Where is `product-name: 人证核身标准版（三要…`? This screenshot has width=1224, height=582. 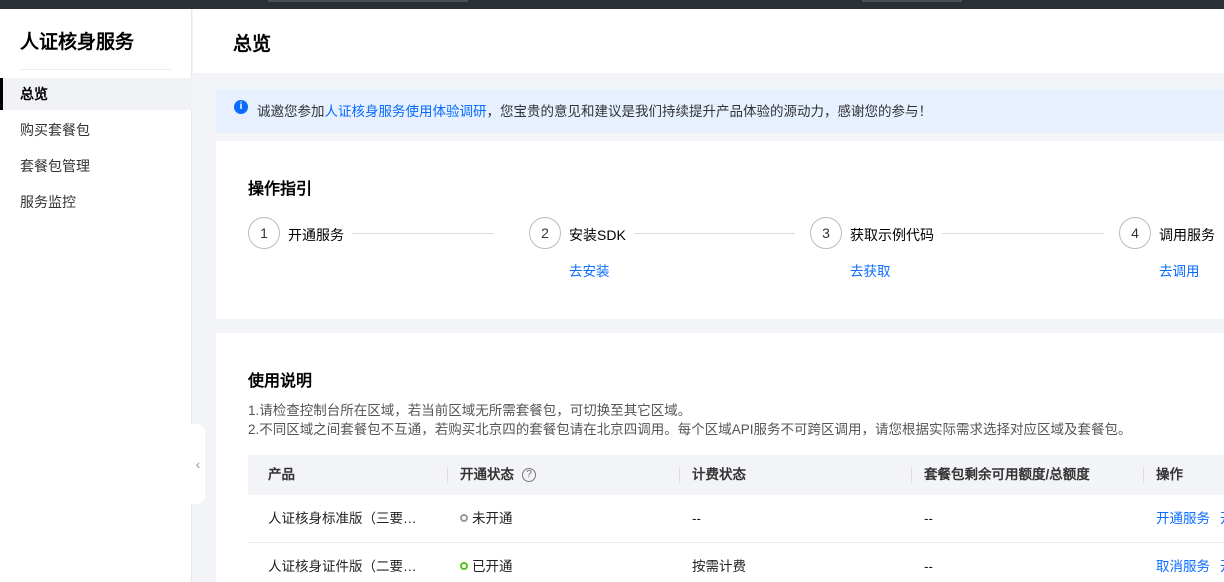 product-name: 人证核身标准版（三要… is located at coordinates (342, 518).